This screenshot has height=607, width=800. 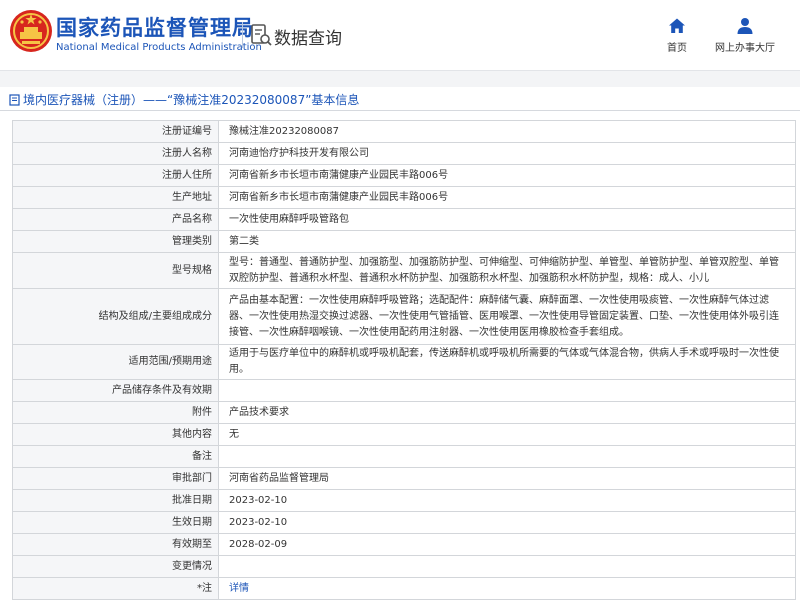 What do you see at coordinates (115, 131) in the screenshot?
I see `row-label: 注册证编号` at bounding box center [115, 131].